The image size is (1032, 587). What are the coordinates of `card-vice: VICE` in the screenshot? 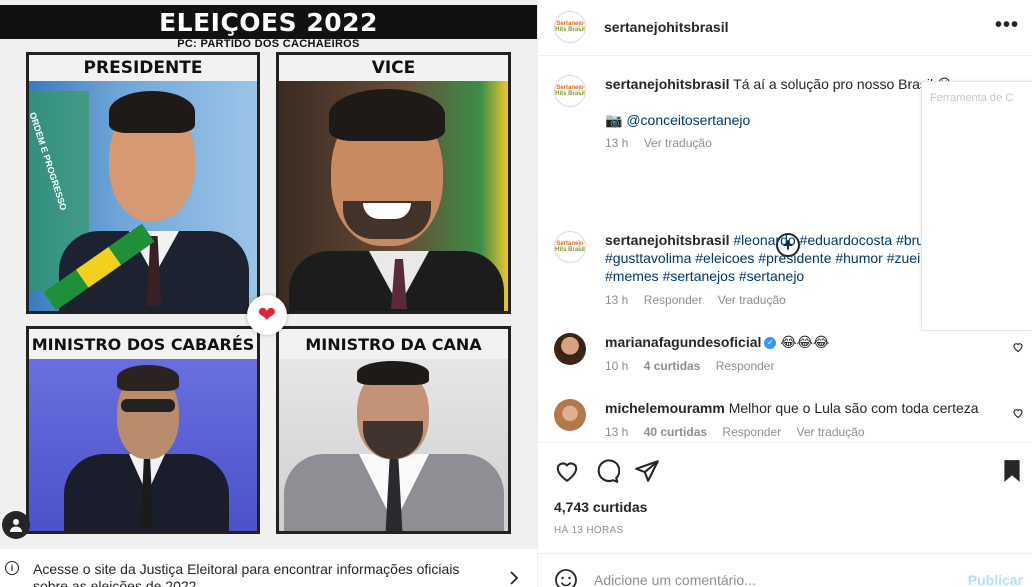 It's located at (393, 183).